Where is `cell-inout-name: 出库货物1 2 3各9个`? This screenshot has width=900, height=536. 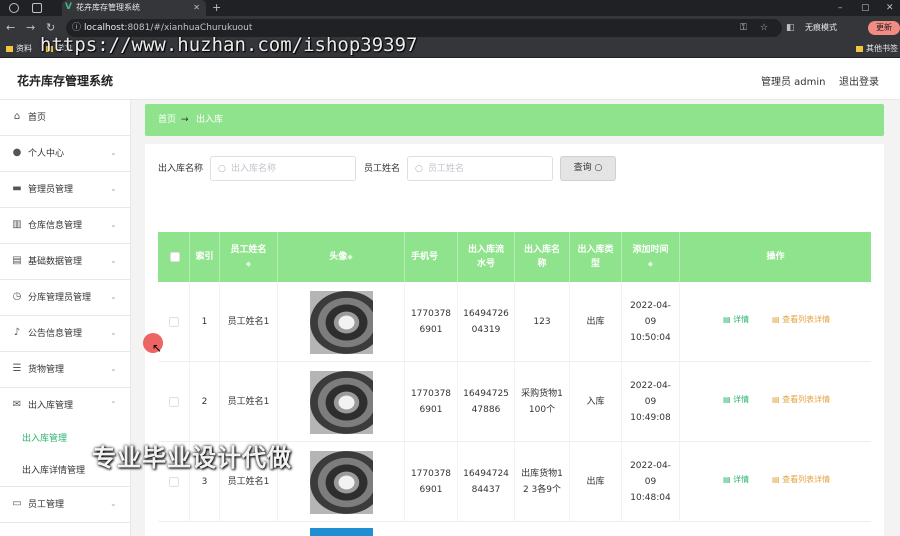
cell-inout-name: 出库货物1 2 3各9个 is located at coordinates (542, 482).